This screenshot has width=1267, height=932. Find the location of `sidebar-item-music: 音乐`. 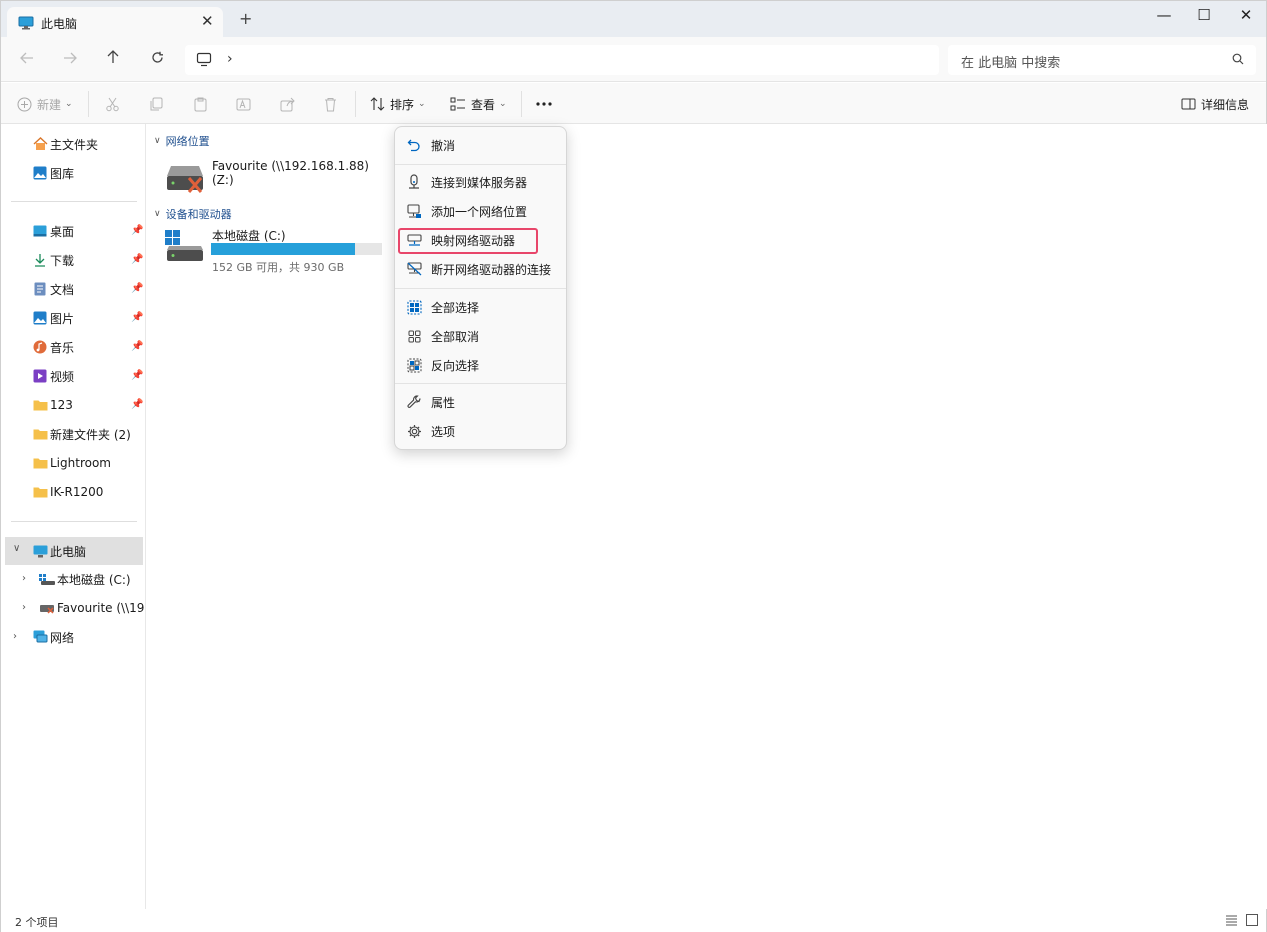

sidebar-item-music: 音乐 is located at coordinates (53, 347).